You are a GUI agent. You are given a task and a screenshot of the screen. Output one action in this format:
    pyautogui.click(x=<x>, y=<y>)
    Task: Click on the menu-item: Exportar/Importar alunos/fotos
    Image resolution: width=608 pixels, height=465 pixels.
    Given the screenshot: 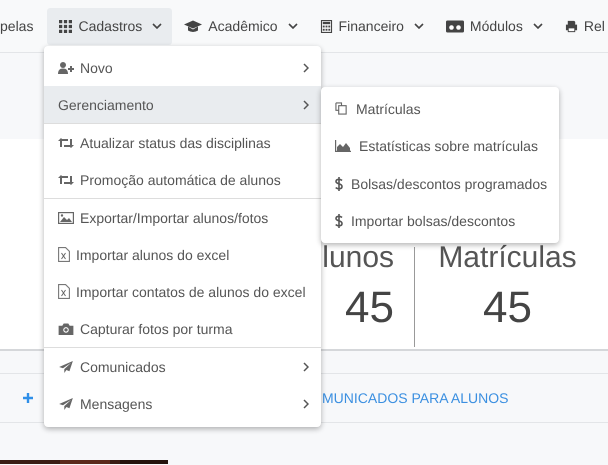 What is the action you would take?
    pyautogui.click(x=182, y=217)
    